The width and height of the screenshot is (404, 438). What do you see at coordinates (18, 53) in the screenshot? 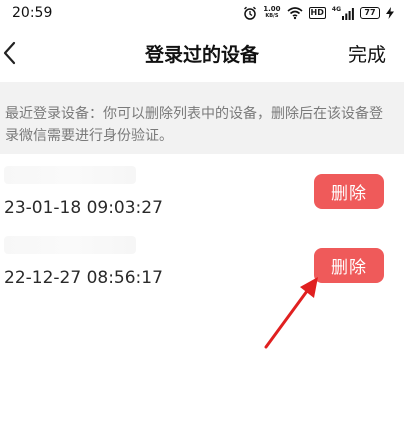
I see `back-button` at bounding box center [18, 53].